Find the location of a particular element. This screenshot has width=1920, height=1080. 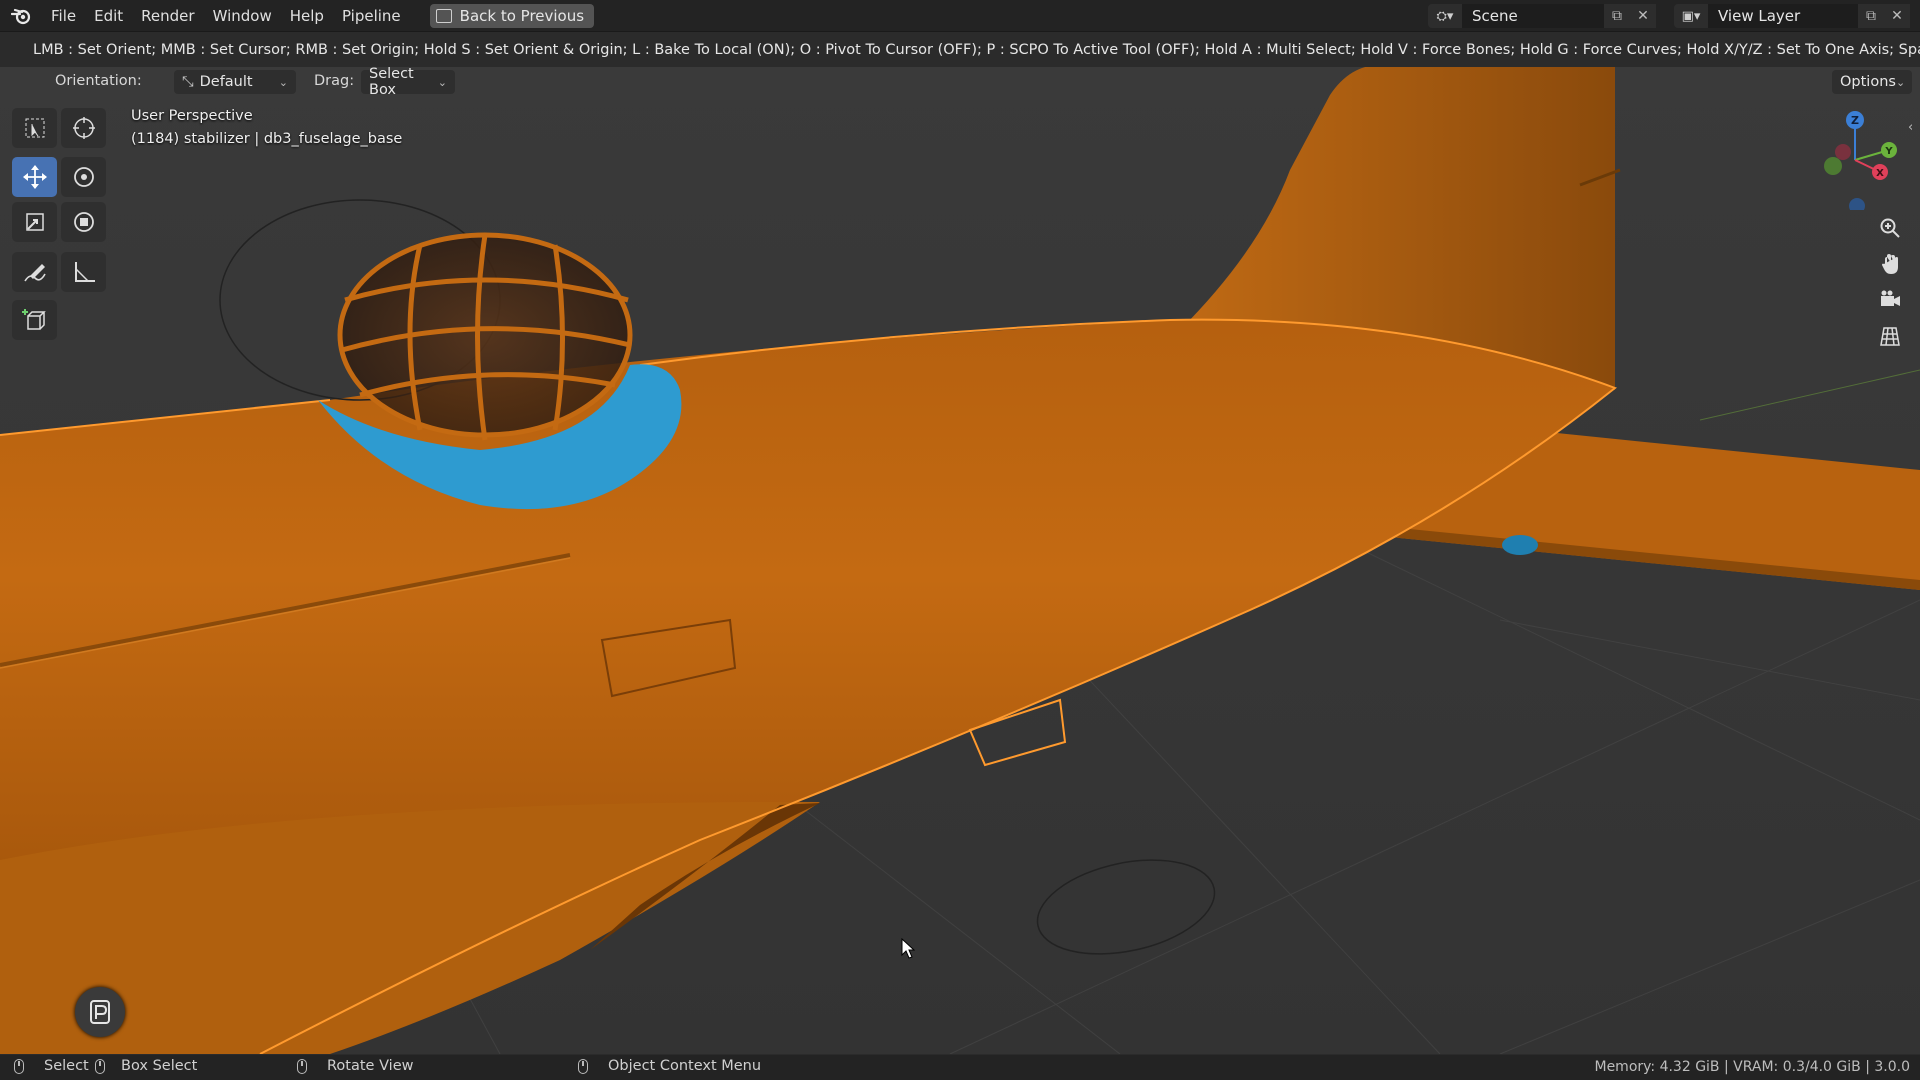

drag-mouse-icon is located at coordinates (100, 1066).